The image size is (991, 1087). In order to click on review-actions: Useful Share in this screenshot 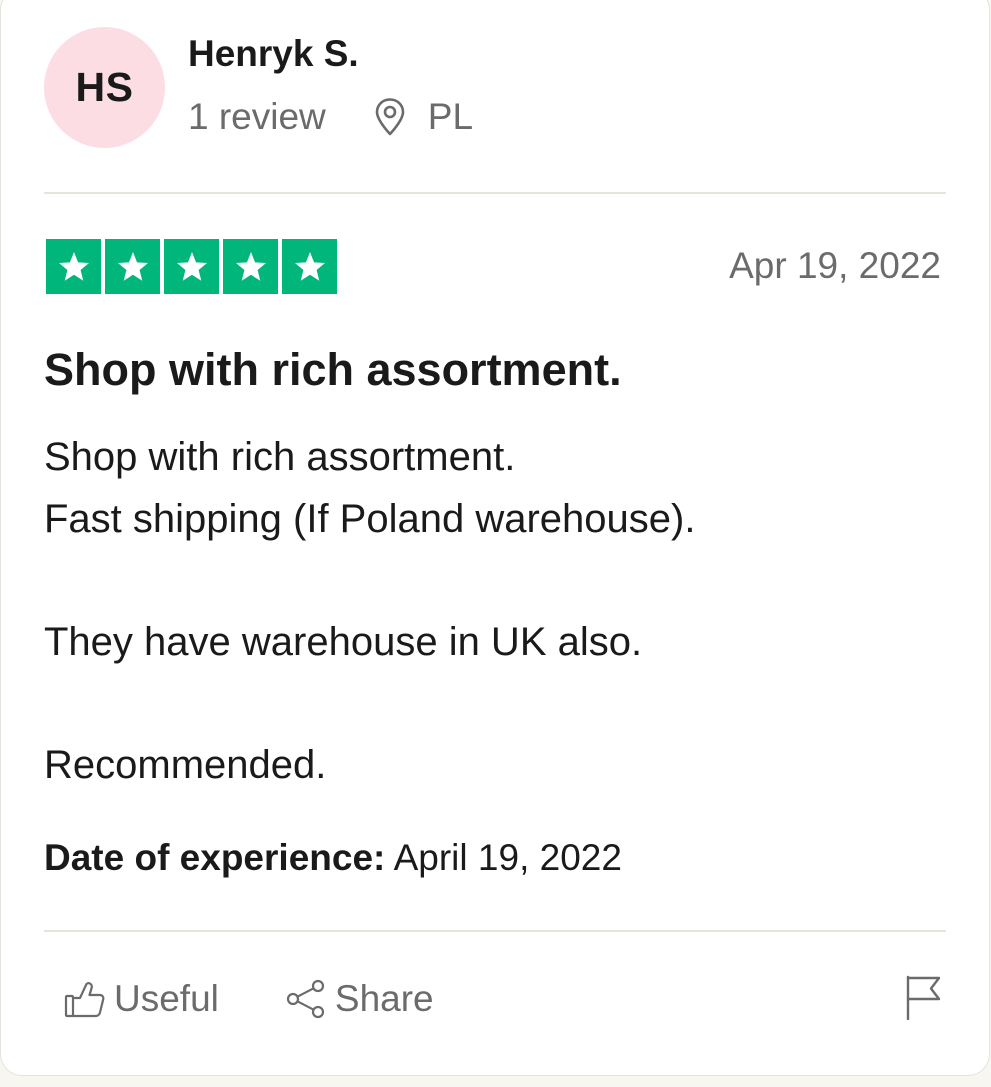, I will do `click(249, 999)`.